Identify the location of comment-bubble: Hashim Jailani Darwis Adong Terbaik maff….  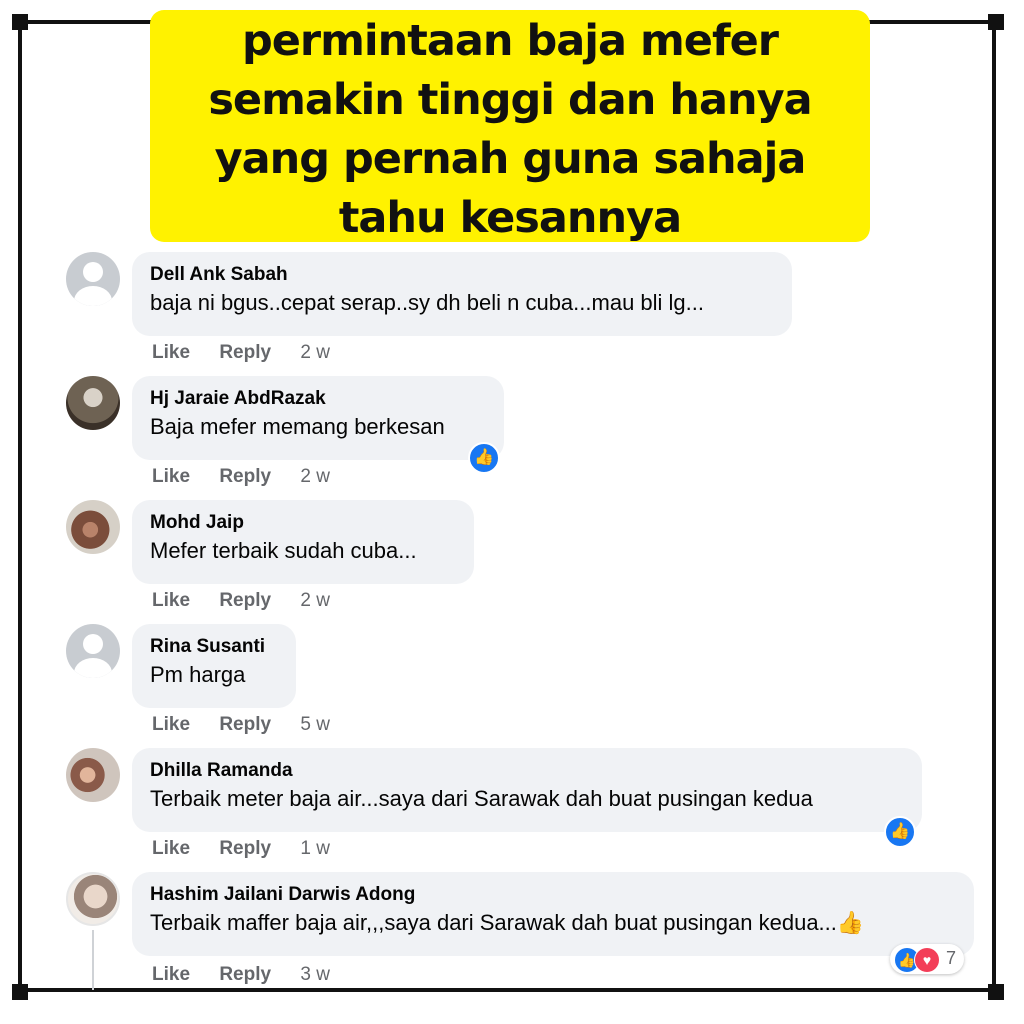
(553, 914).